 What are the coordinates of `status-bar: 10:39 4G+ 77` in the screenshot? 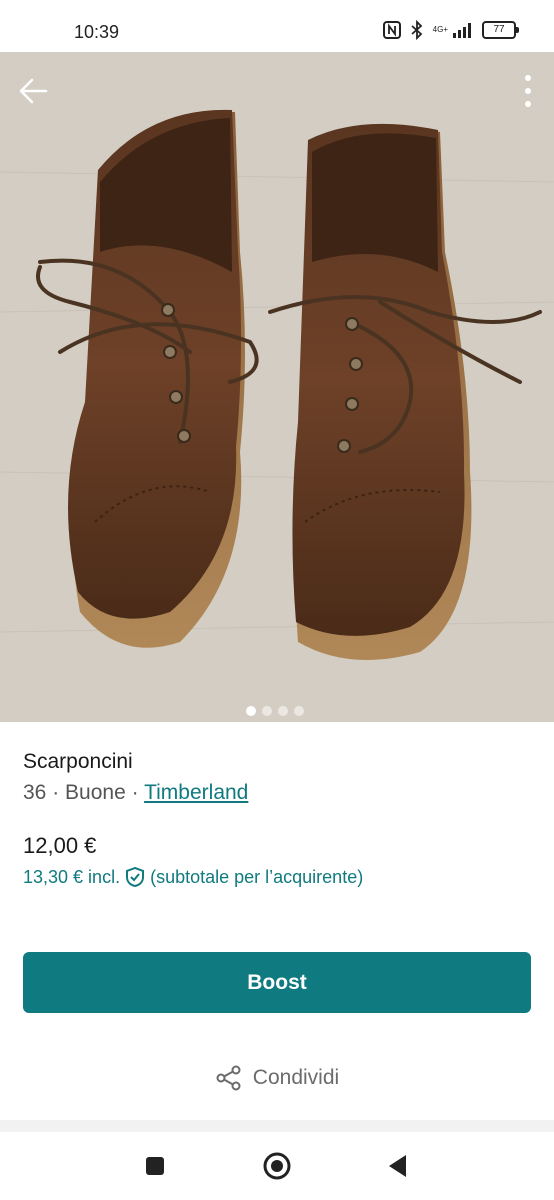 It's located at (277, 25).